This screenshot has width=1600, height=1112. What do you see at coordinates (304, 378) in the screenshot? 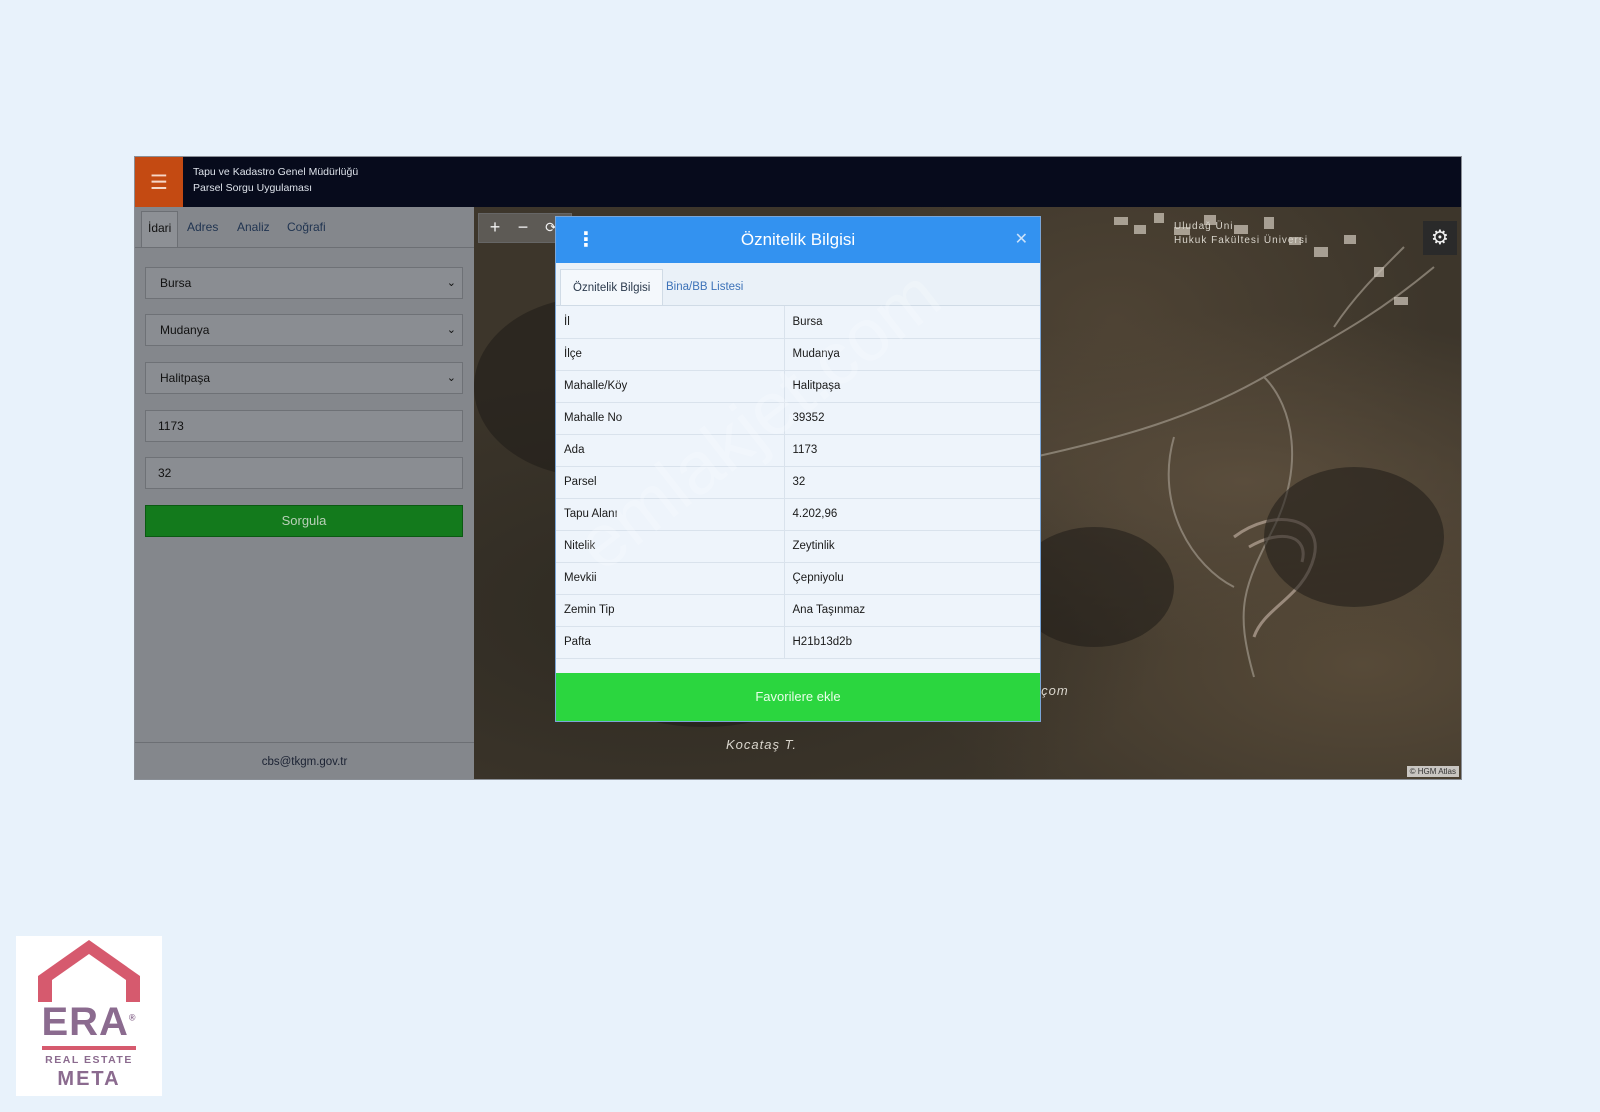
I see `mahalle-select: Halitpaşa ⌄` at bounding box center [304, 378].